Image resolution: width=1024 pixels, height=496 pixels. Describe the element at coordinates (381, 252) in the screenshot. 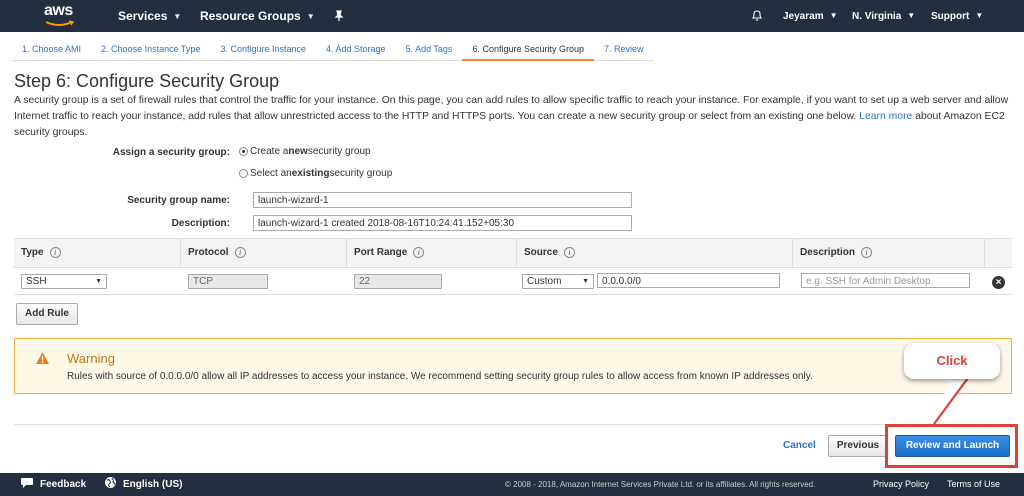

I see `col-port-range-label: Port Range` at that location.